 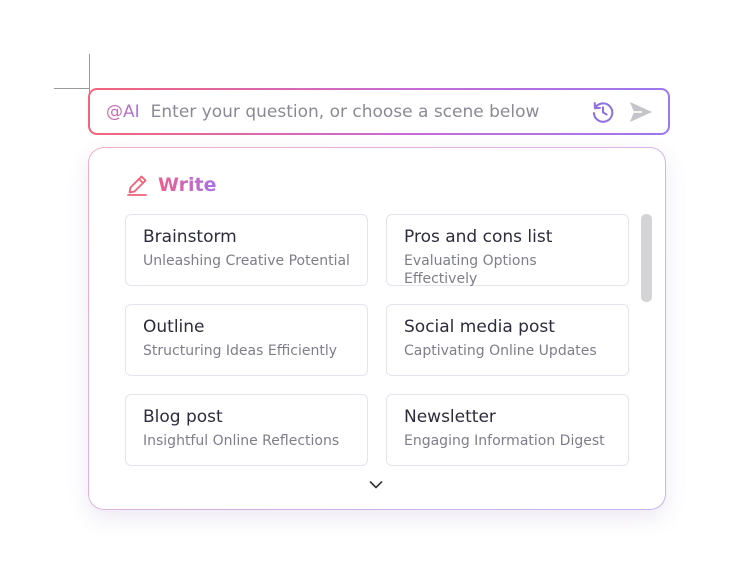 What do you see at coordinates (507, 430) in the screenshot?
I see `scene-card-newsletter: Newsletter Engaging Information Digest` at bounding box center [507, 430].